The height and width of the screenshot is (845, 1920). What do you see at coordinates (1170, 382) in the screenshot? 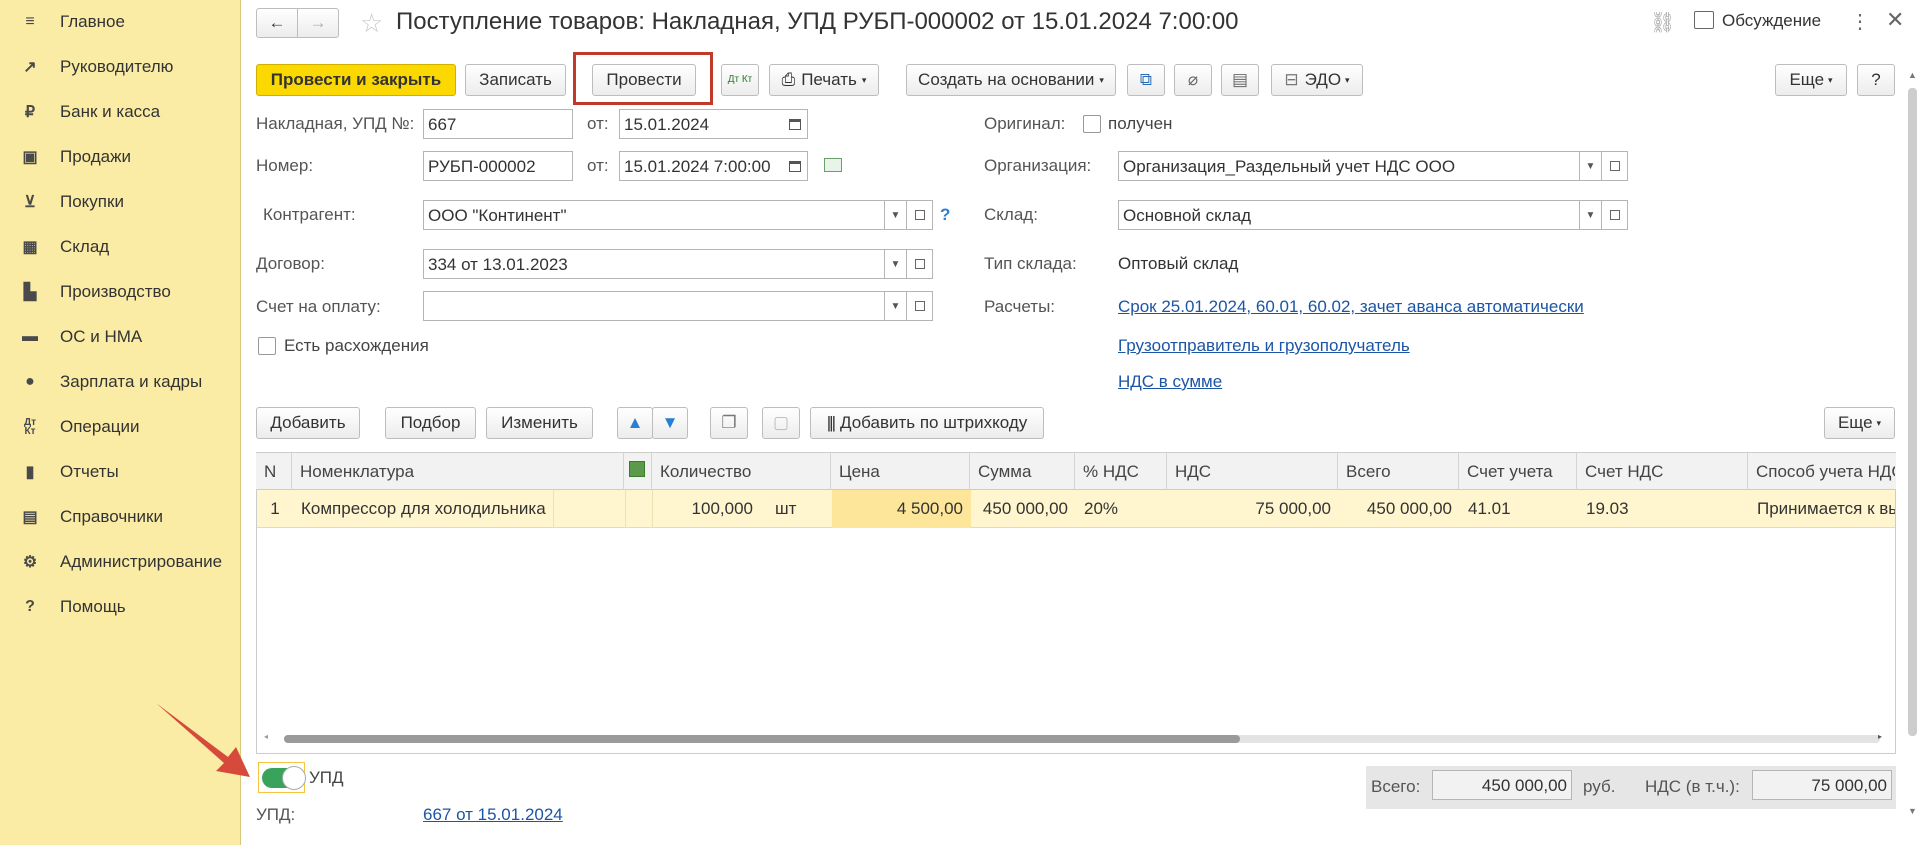
I see `vat-in-sum-link: НДС в сумме` at bounding box center [1170, 382].